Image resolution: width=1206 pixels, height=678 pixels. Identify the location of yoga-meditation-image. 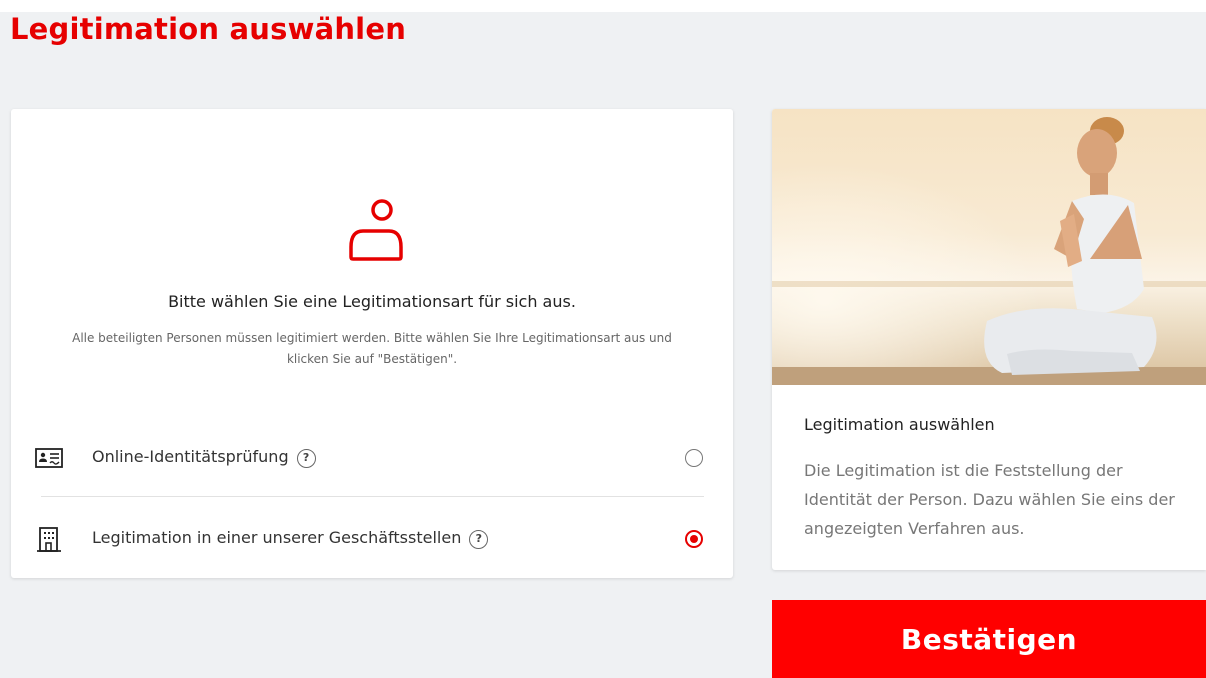
(989, 247).